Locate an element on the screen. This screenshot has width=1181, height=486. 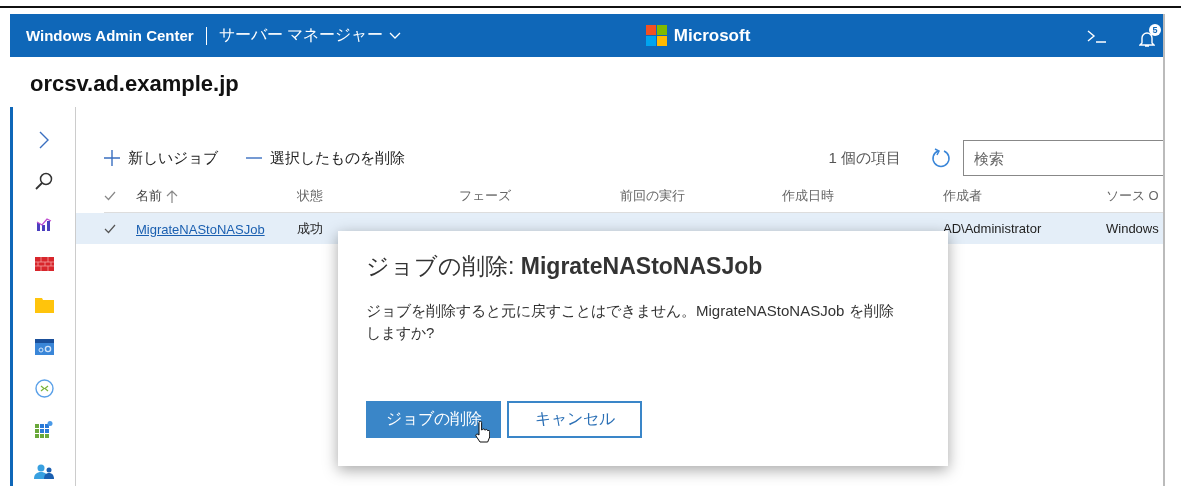
dialog-title: ジョブの削除: MigrateNAStoNASJob is located at coordinates (565, 266).